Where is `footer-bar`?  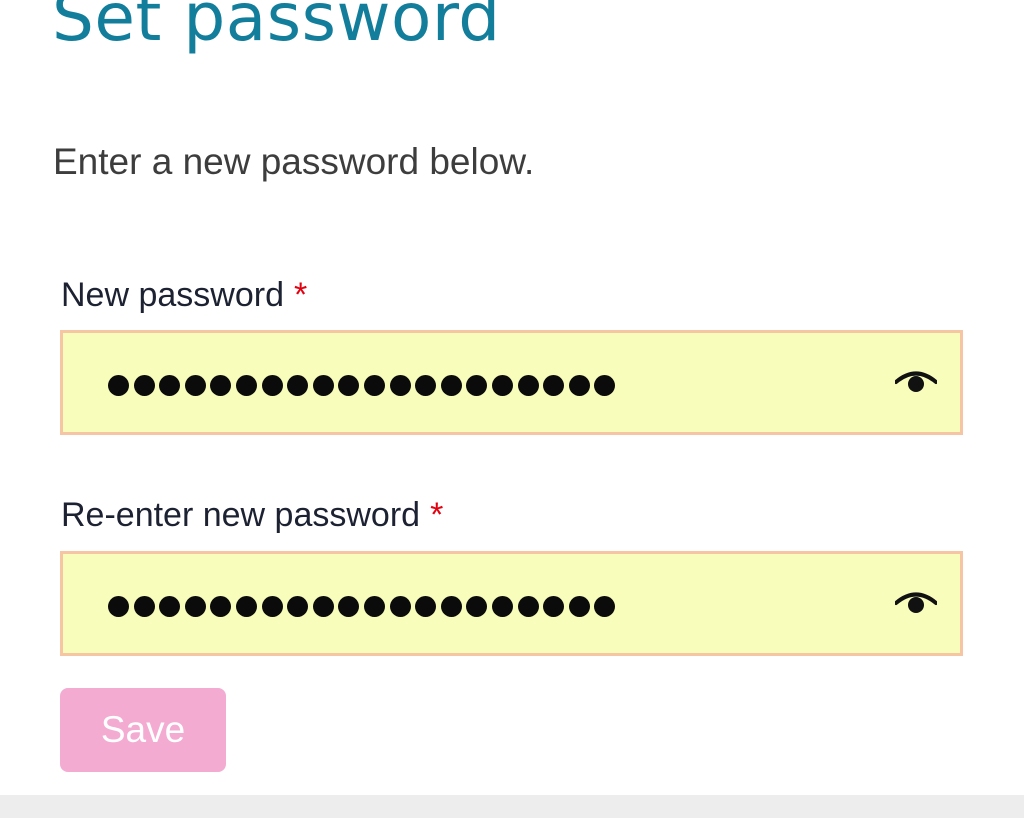
footer-bar is located at coordinates (512, 806).